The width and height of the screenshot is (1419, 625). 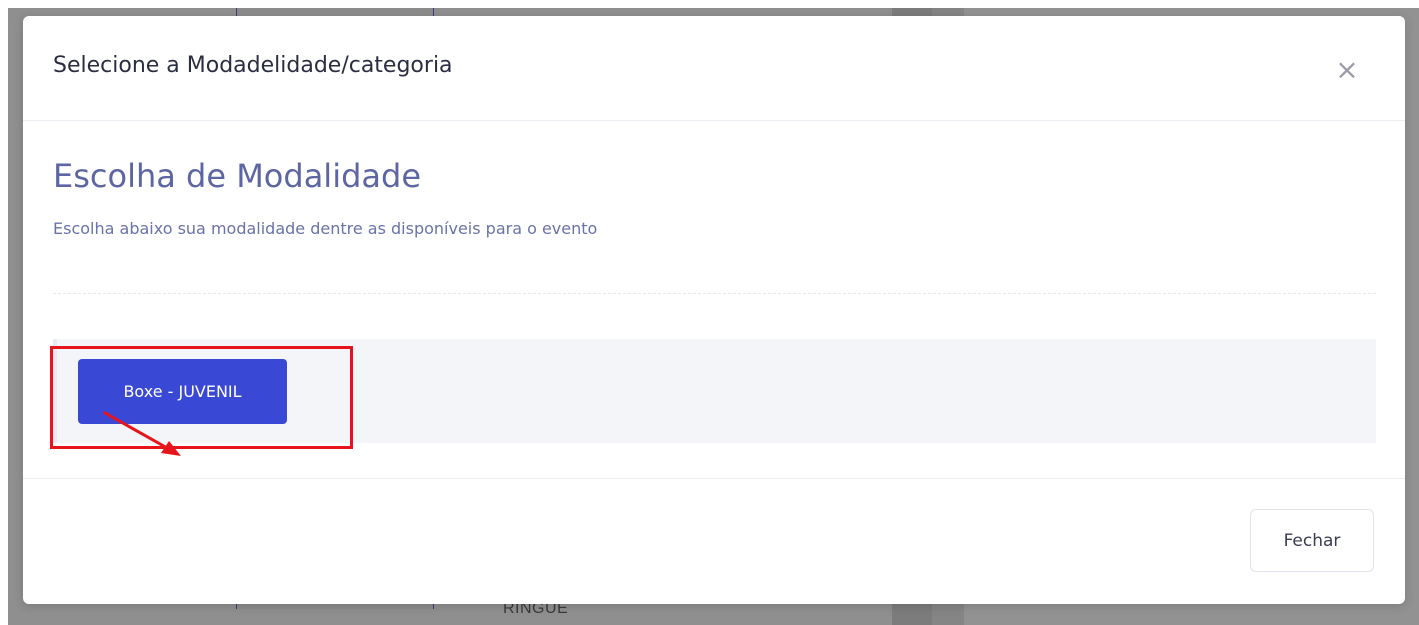 I want to click on close-button: Fechar, so click(x=1312, y=540).